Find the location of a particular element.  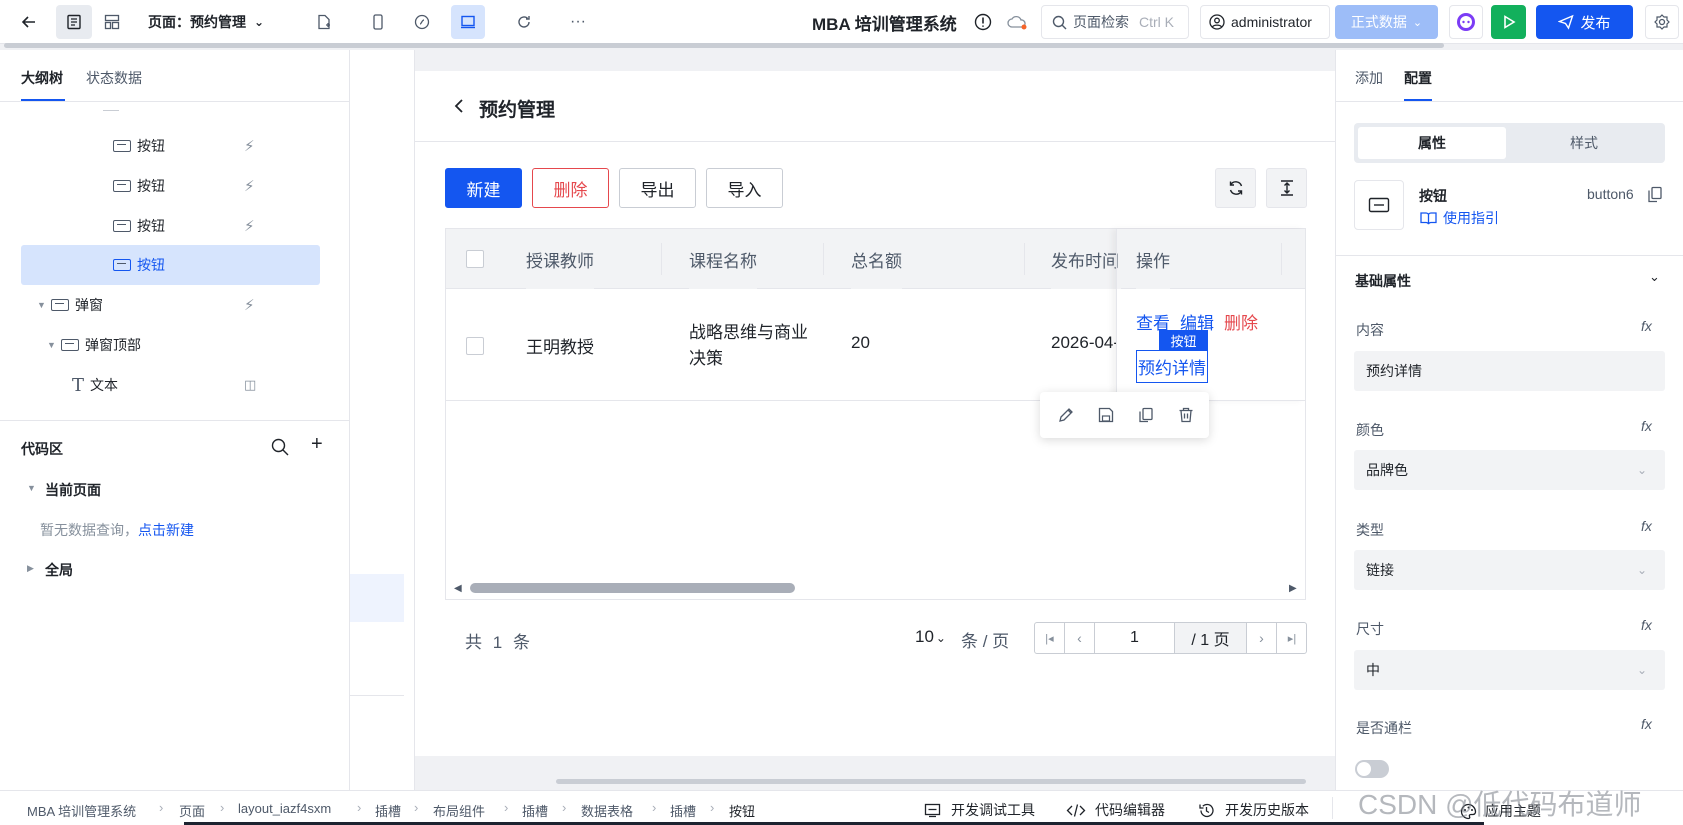

env-selector: 正式数据 ⌄ is located at coordinates (1386, 22).